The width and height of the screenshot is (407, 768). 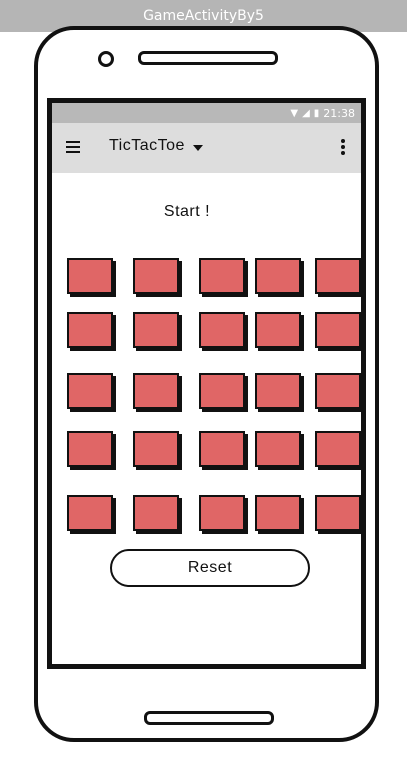 I want to click on status-time: 21:38, so click(x=339, y=113).